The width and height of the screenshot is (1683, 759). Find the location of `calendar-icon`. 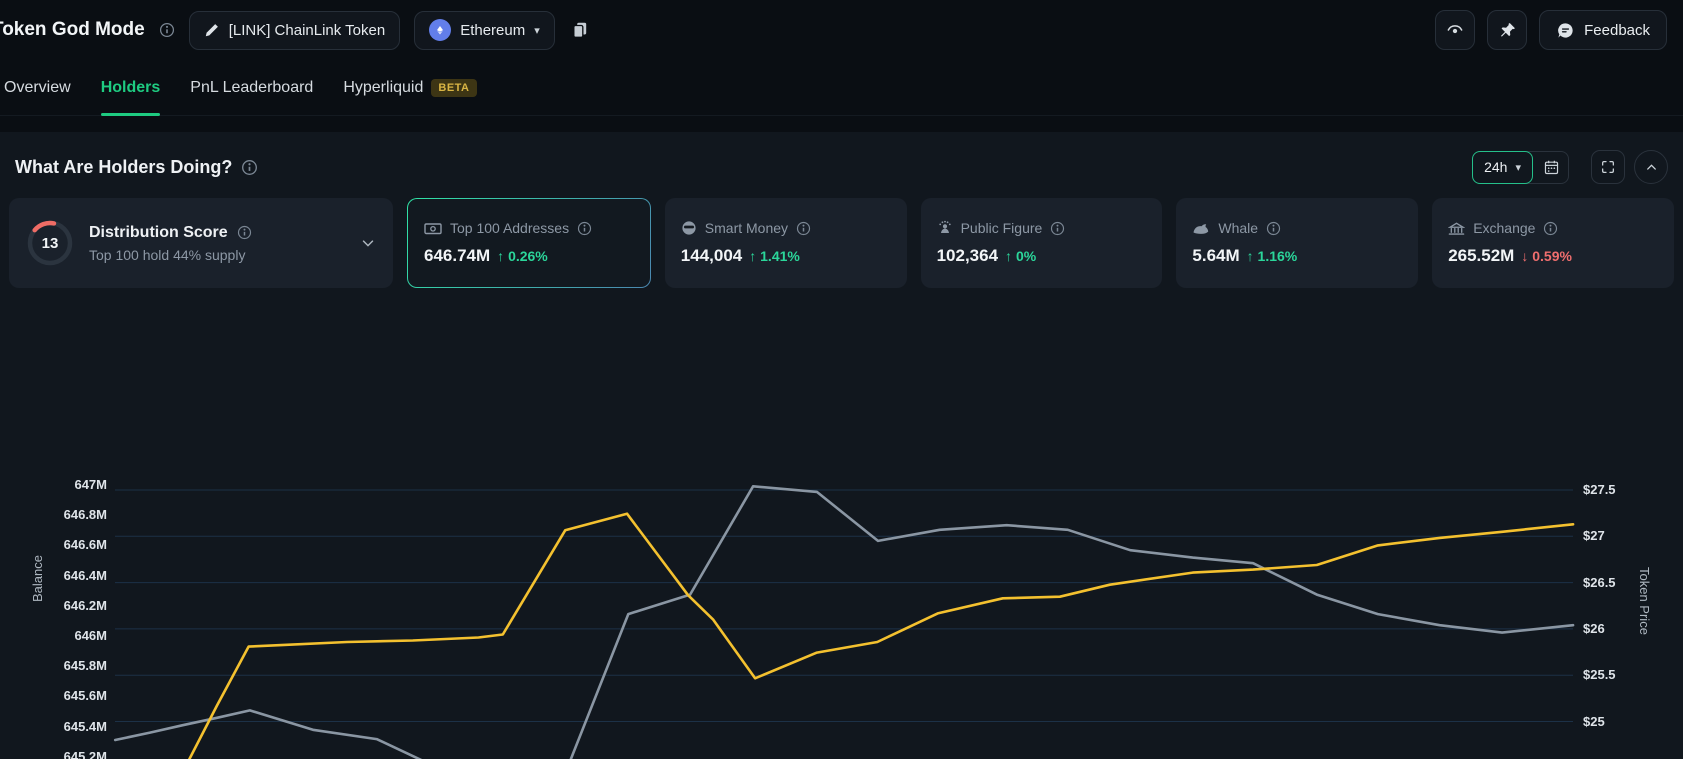

calendar-icon is located at coordinates (1551, 167).